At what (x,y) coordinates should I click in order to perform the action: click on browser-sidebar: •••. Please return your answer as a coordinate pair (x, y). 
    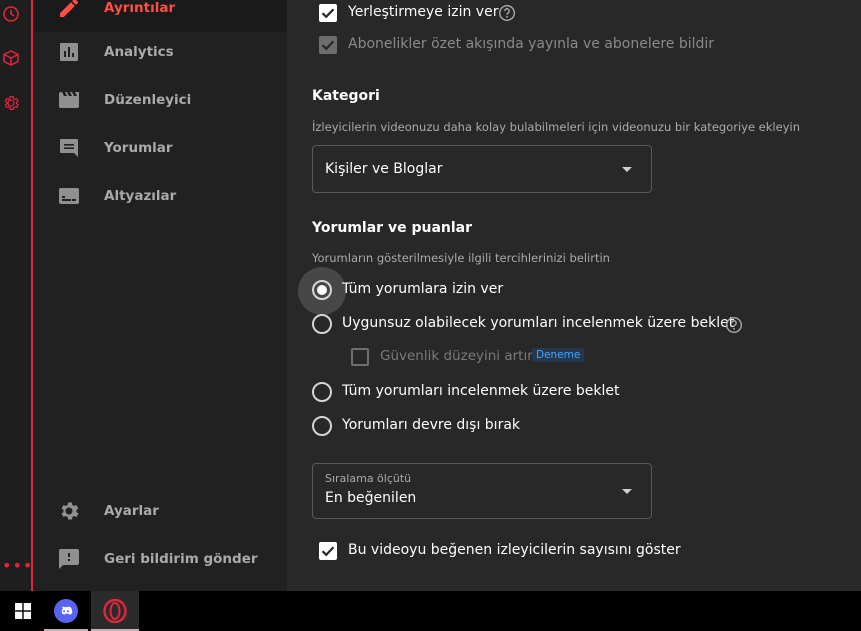
    Looking at the image, I should click on (16, 295).